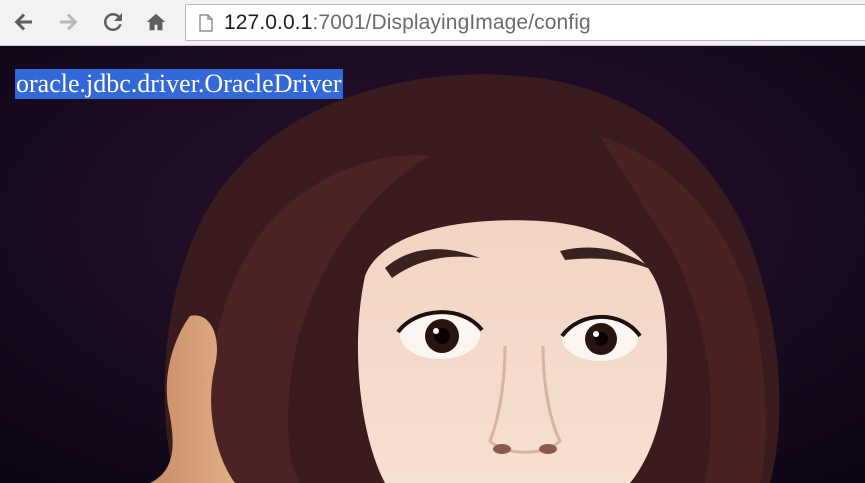 The image size is (865, 483). Describe the element at coordinates (179, 84) in the screenshot. I see `driver-class-text: oracle.jdbc.driver.OracleDriver` at that location.